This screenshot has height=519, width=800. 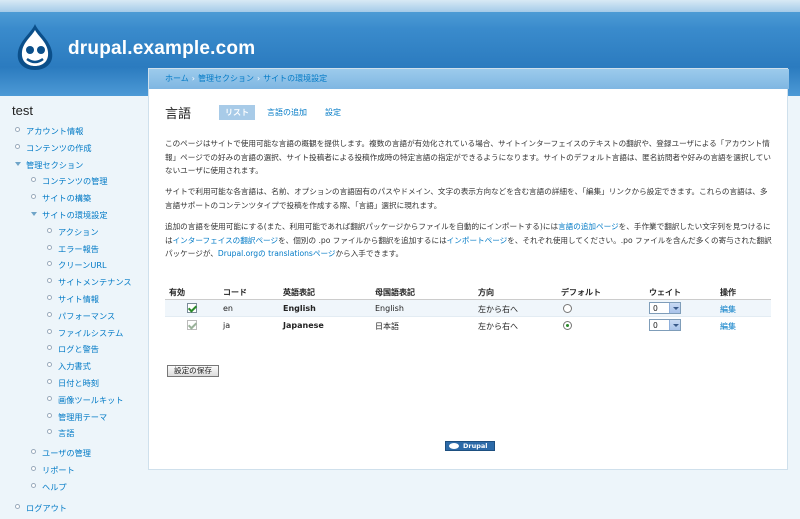 What do you see at coordinates (69, 366) in the screenshot?
I see `sidebar-item: 入力書式` at bounding box center [69, 366].